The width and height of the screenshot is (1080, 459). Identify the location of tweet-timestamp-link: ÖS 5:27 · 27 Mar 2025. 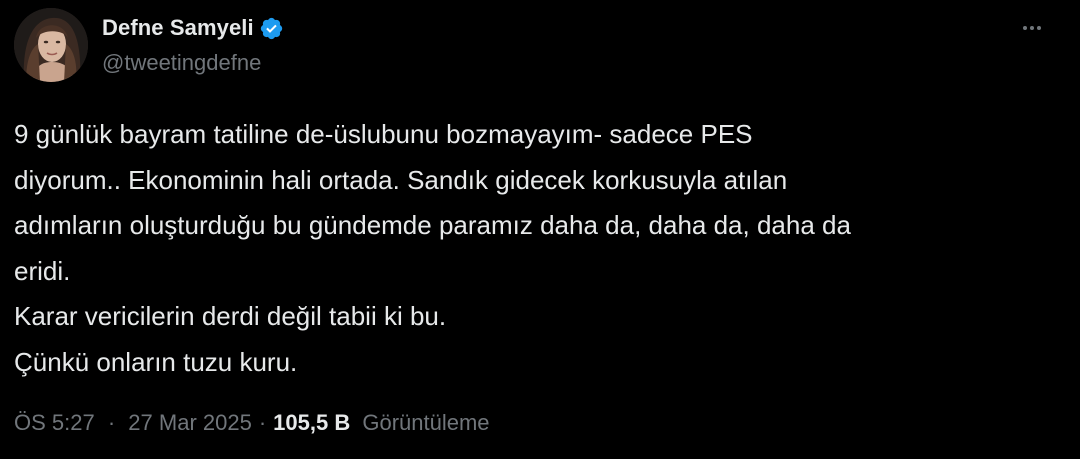
(133, 423).